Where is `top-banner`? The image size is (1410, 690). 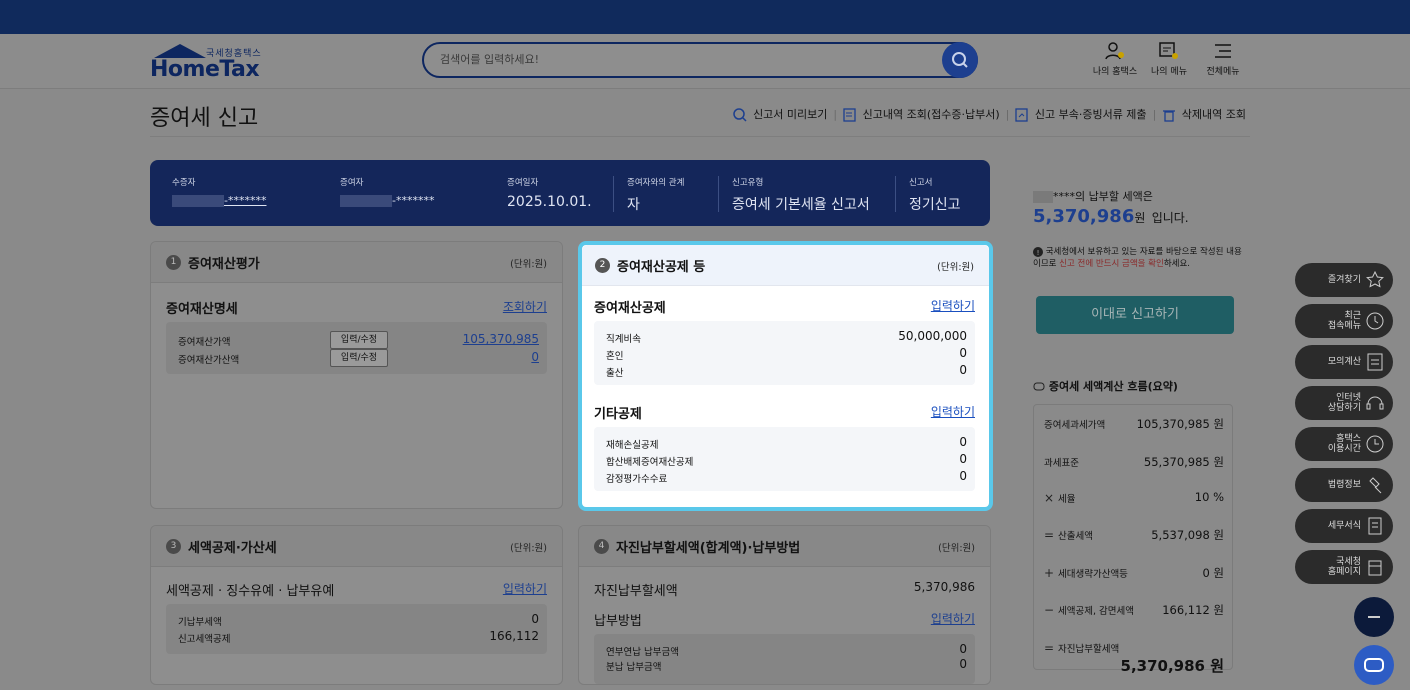
top-banner is located at coordinates (705, 17).